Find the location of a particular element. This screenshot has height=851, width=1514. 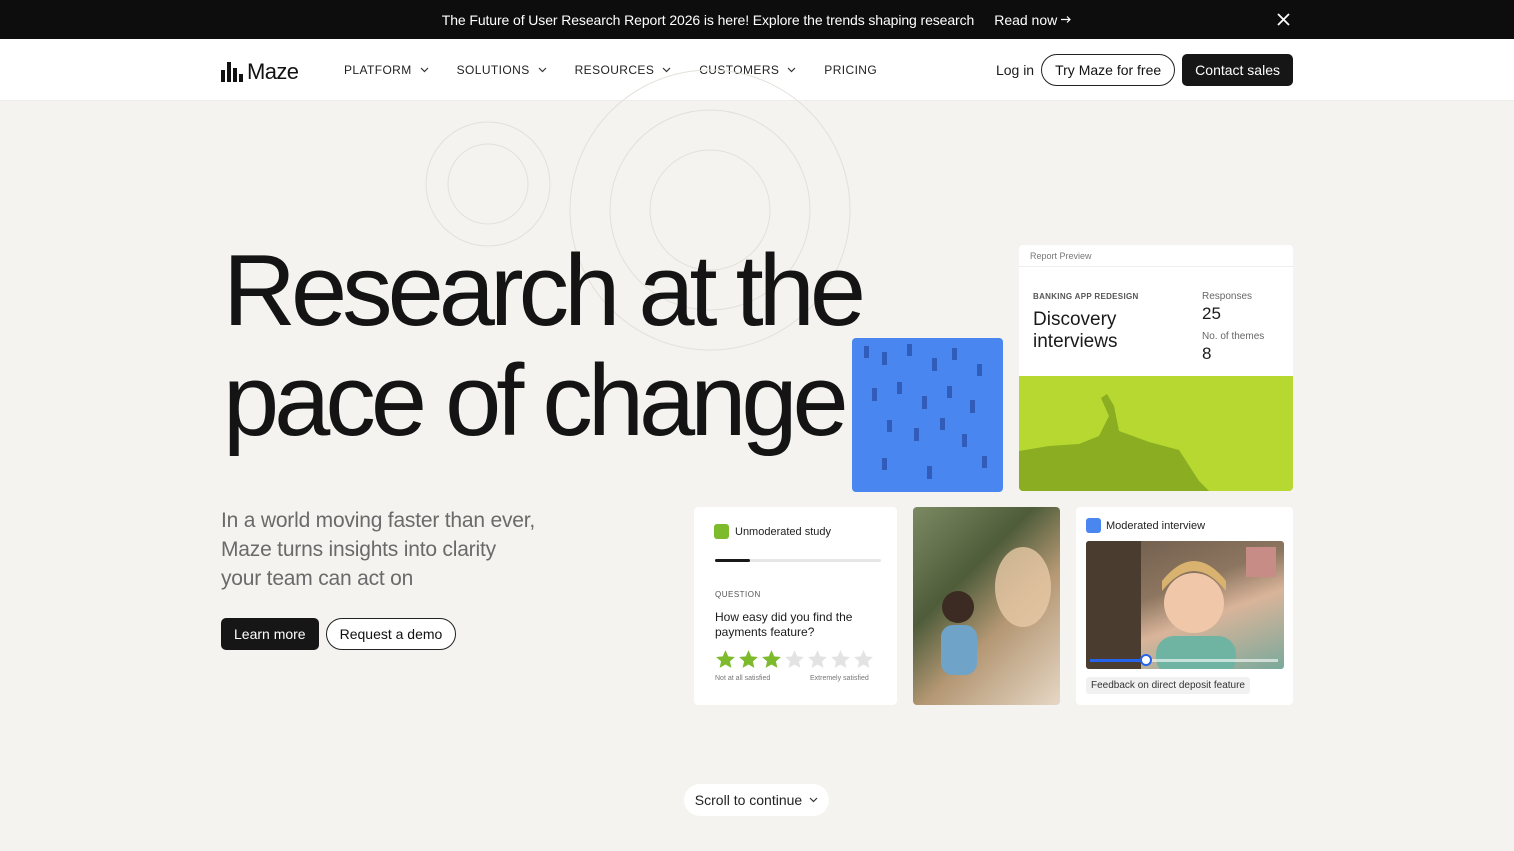

interview-video is located at coordinates (1185, 605).